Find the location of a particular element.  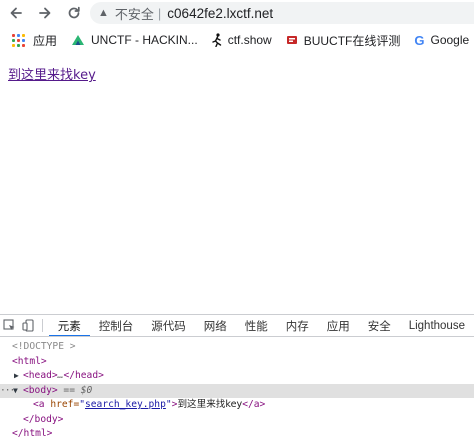

bookmark-label: BUUCTF在线评测 is located at coordinates (352, 40).